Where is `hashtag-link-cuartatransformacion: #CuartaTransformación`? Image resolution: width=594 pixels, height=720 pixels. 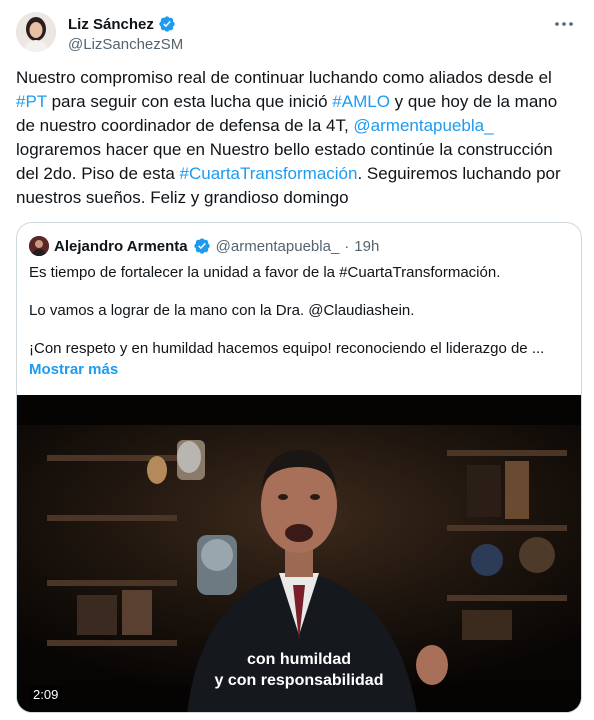 hashtag-link-cuartatransformacion: #CuartaTransformación is located at coordinates (269, 173).